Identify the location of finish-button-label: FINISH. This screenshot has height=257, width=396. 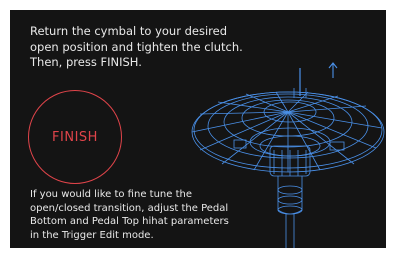
(75, 137).